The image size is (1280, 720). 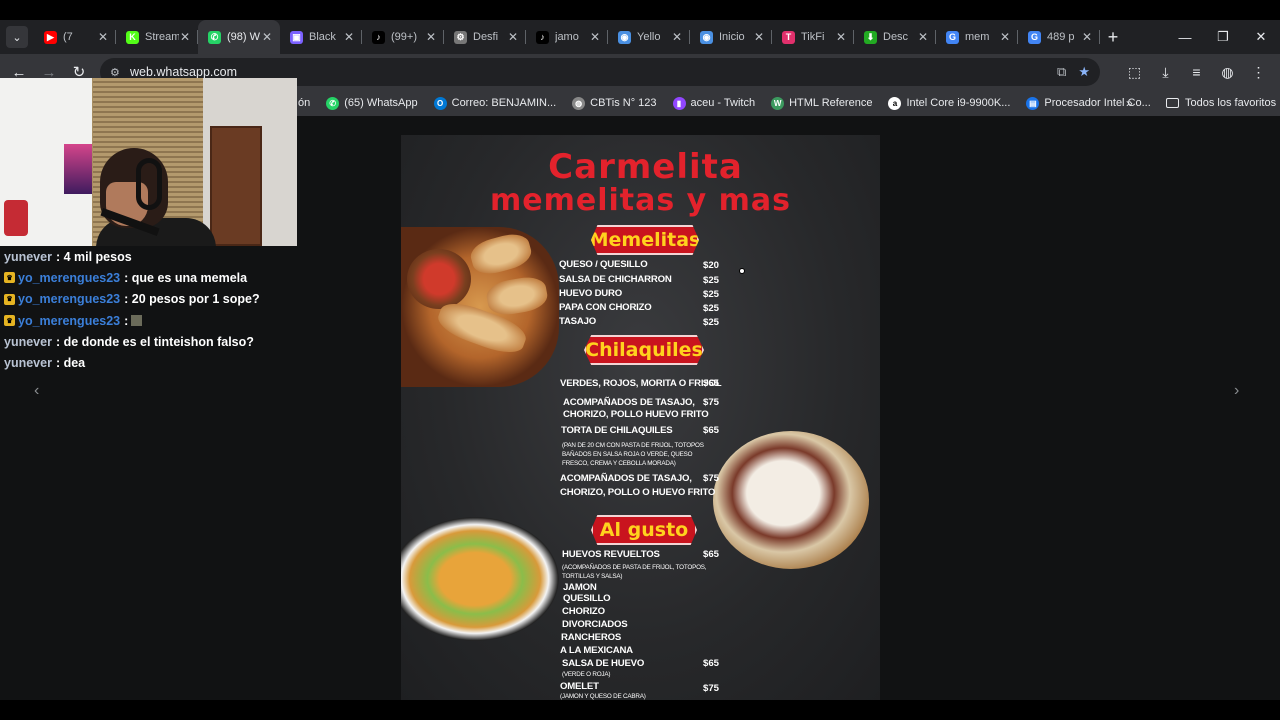 I want to click on screen-top-border, so click(x=640, y=10).